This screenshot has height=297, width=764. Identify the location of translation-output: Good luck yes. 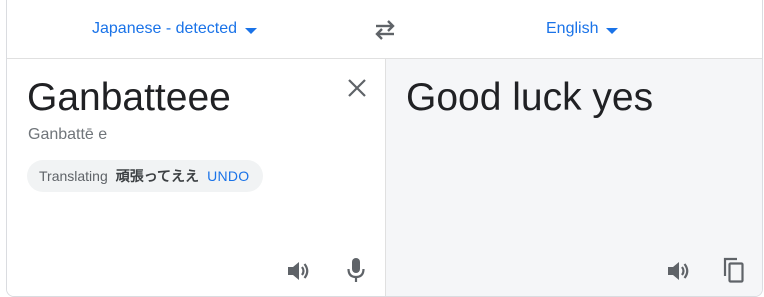
(530, 97).